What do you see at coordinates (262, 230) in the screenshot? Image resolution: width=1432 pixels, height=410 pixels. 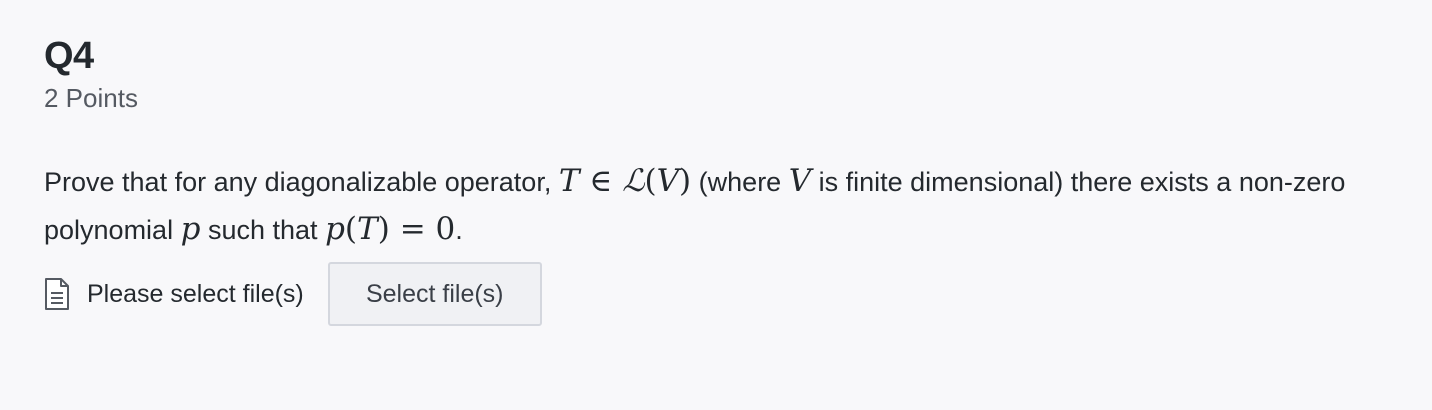 I see `text-part-4: such that` at bounding box center [262, 230].